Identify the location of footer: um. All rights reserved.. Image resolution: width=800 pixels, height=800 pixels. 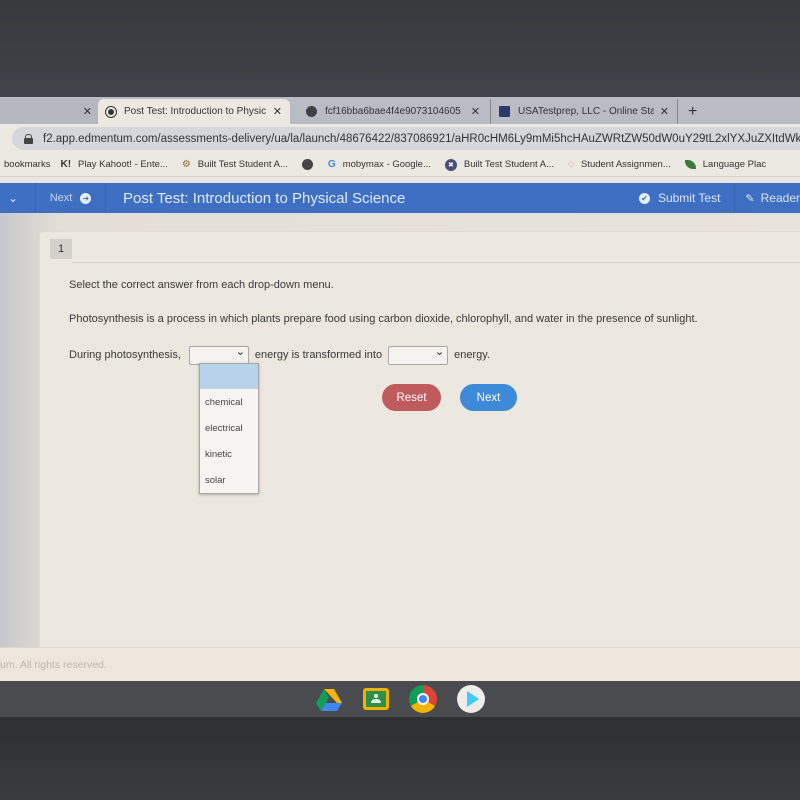
(400, 664).